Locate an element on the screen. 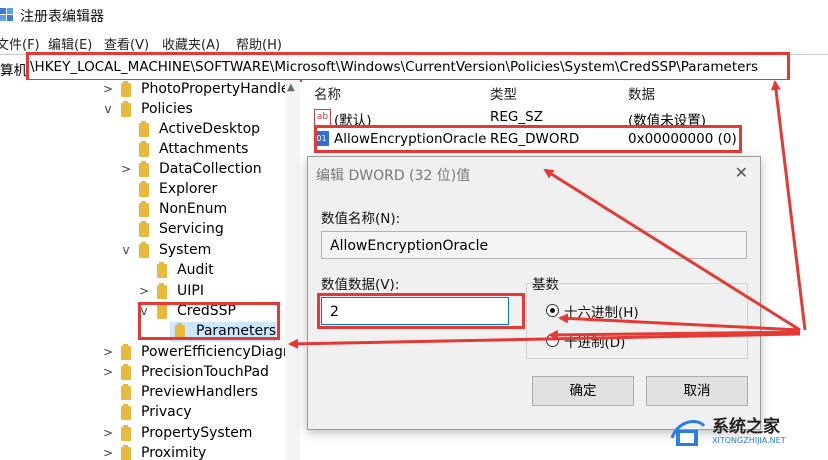 Image resolution: width=828 pixels, height=460 pixels. arrow-to-address-bar is located at coordinates (788, 205).